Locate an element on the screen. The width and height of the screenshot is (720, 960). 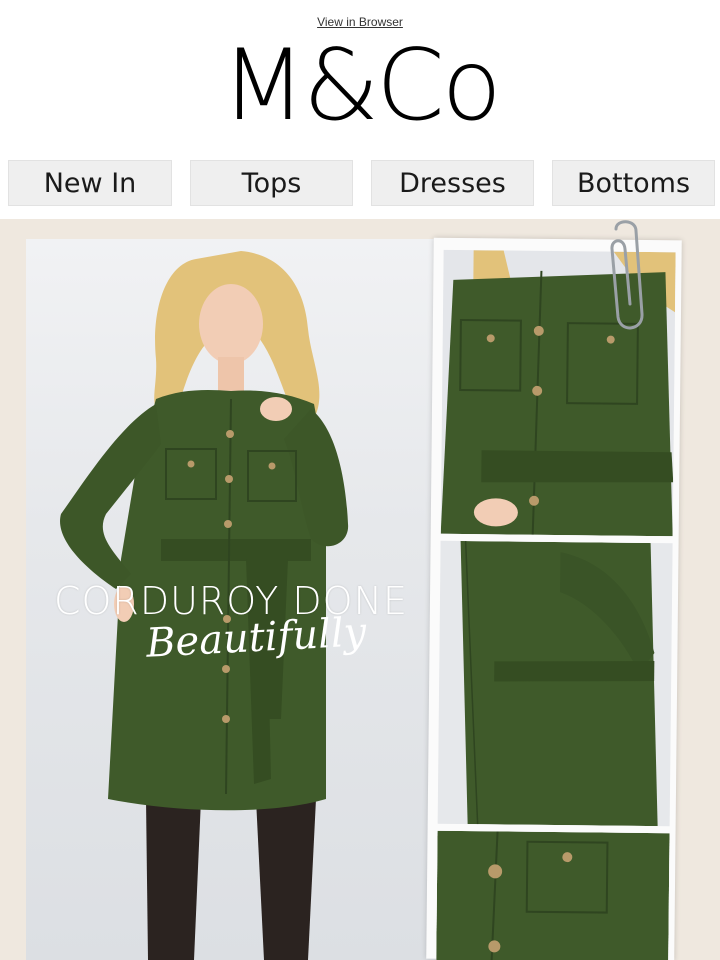
paperclip-icon is located at coordinates (627, 275).